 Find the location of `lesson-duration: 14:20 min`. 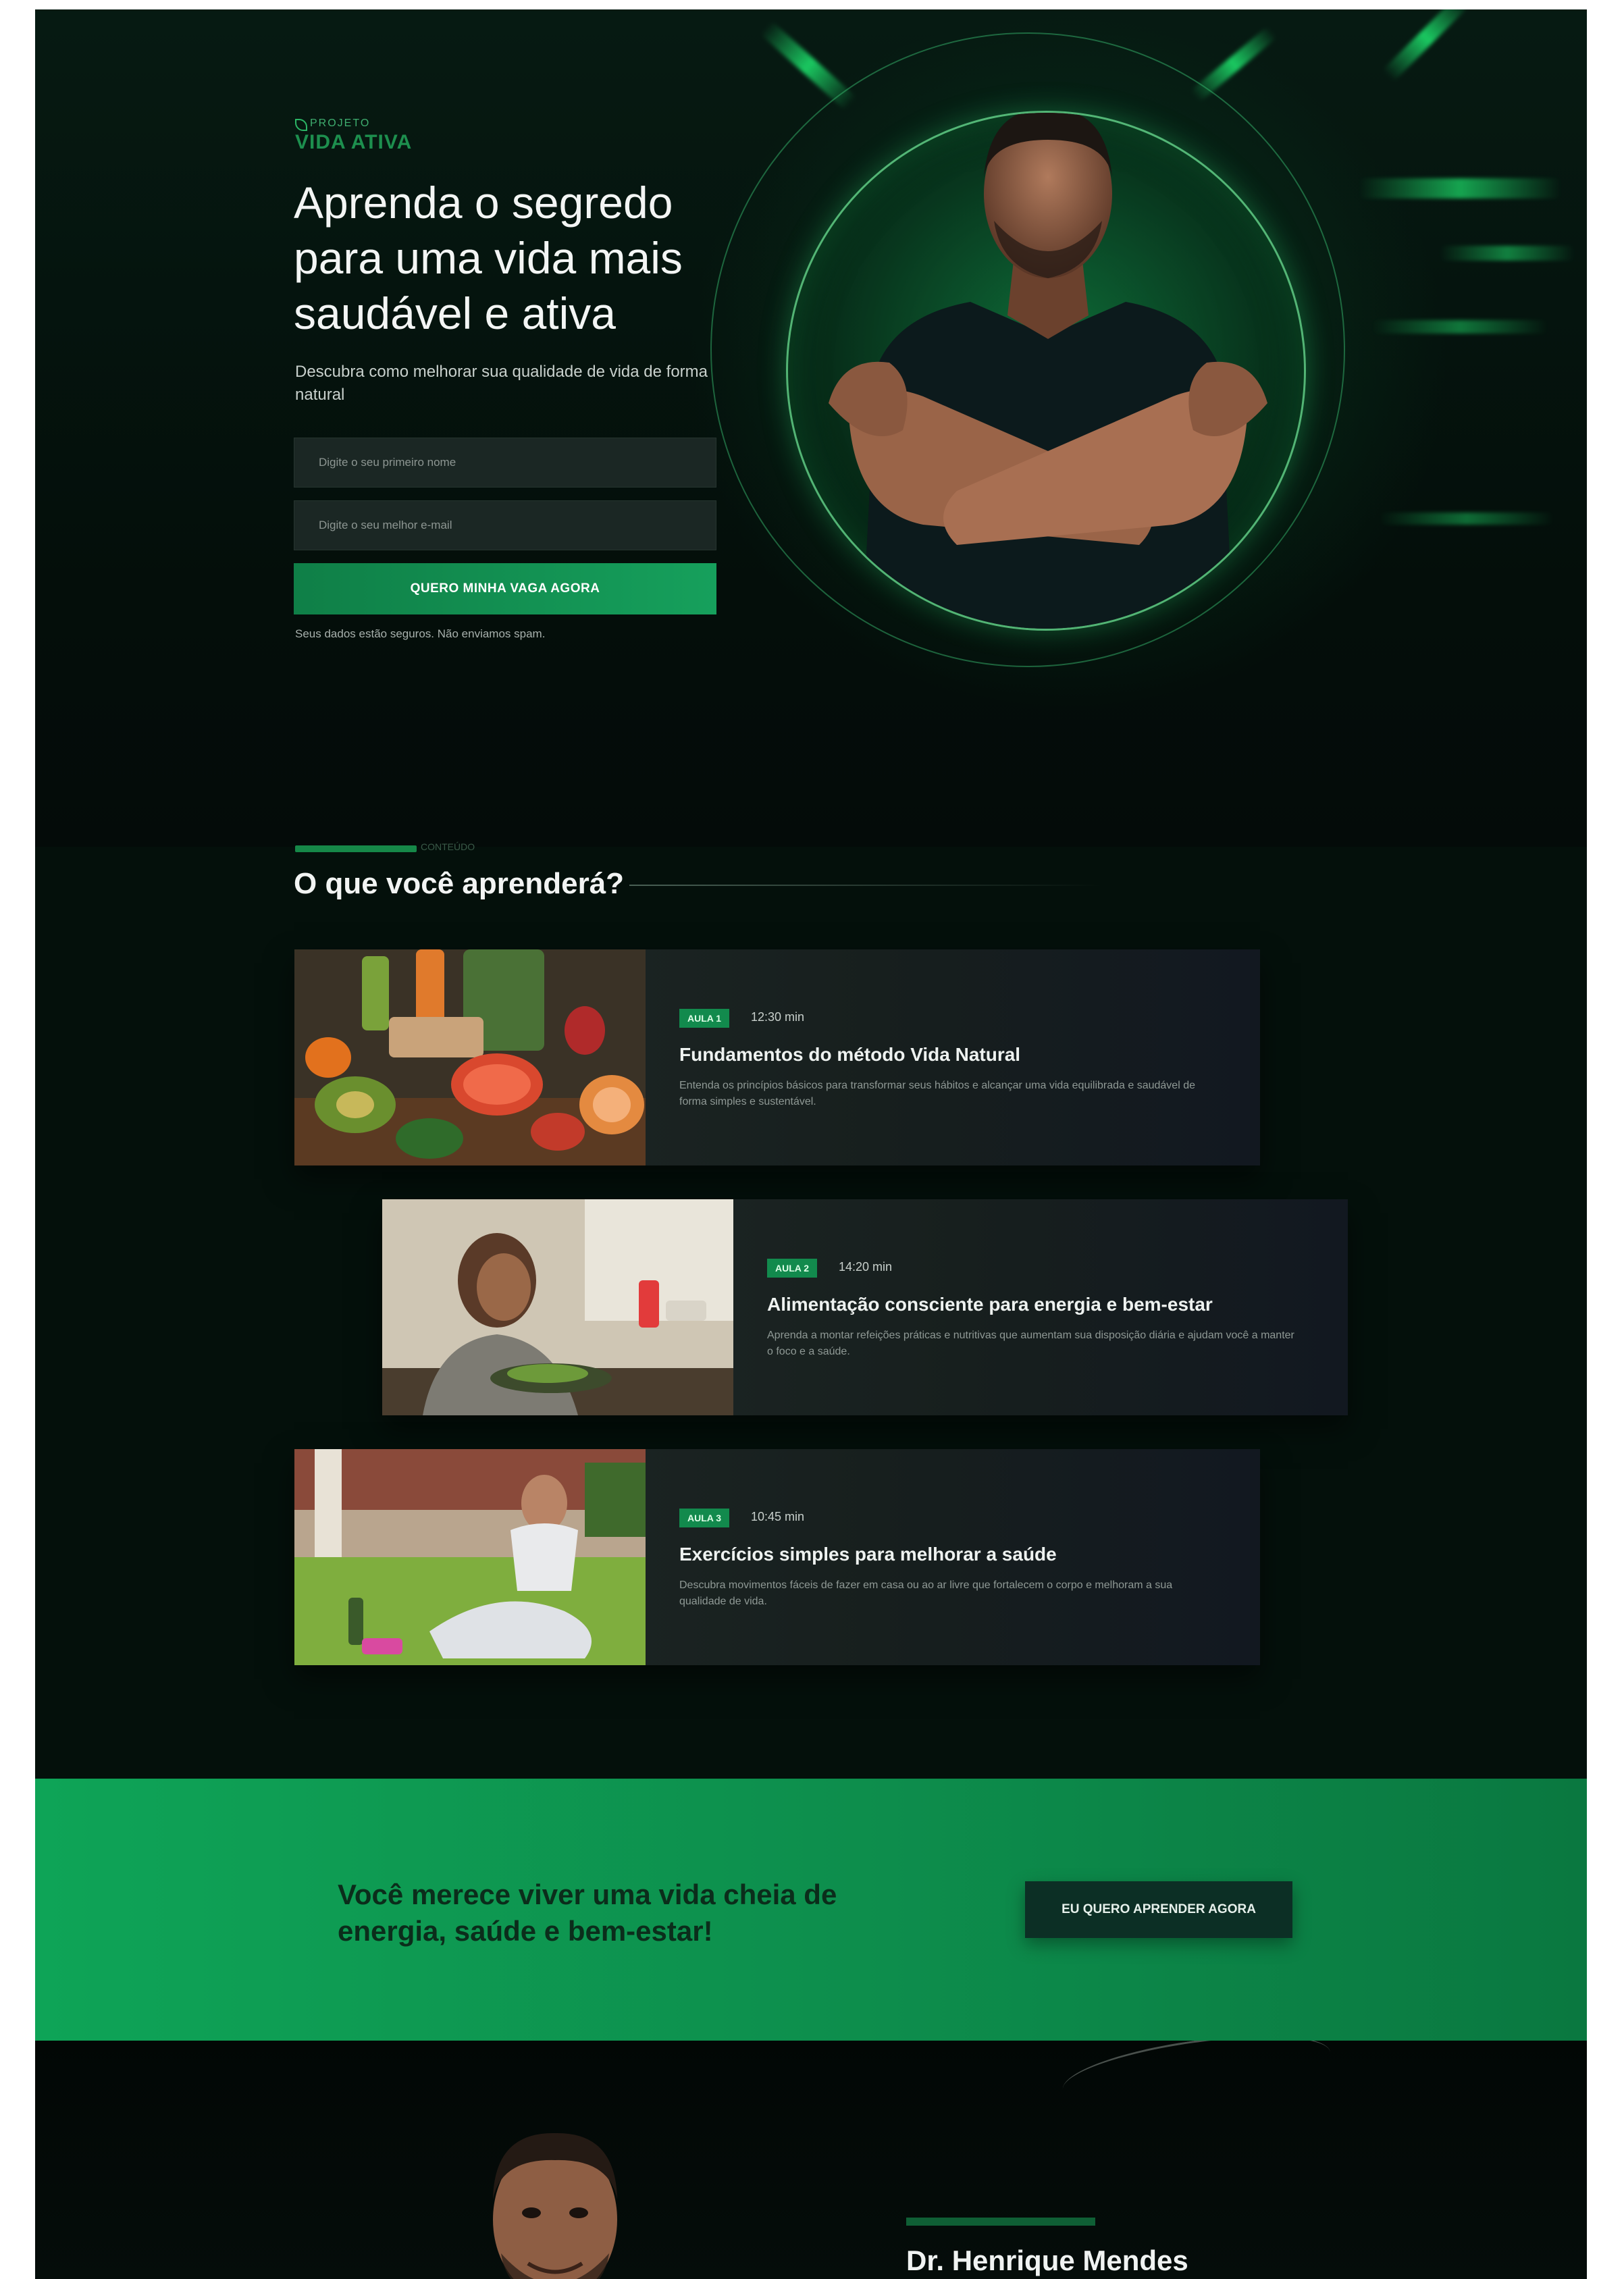

lesson-duration: 14:20 min is located at coordinates (866, 1267).